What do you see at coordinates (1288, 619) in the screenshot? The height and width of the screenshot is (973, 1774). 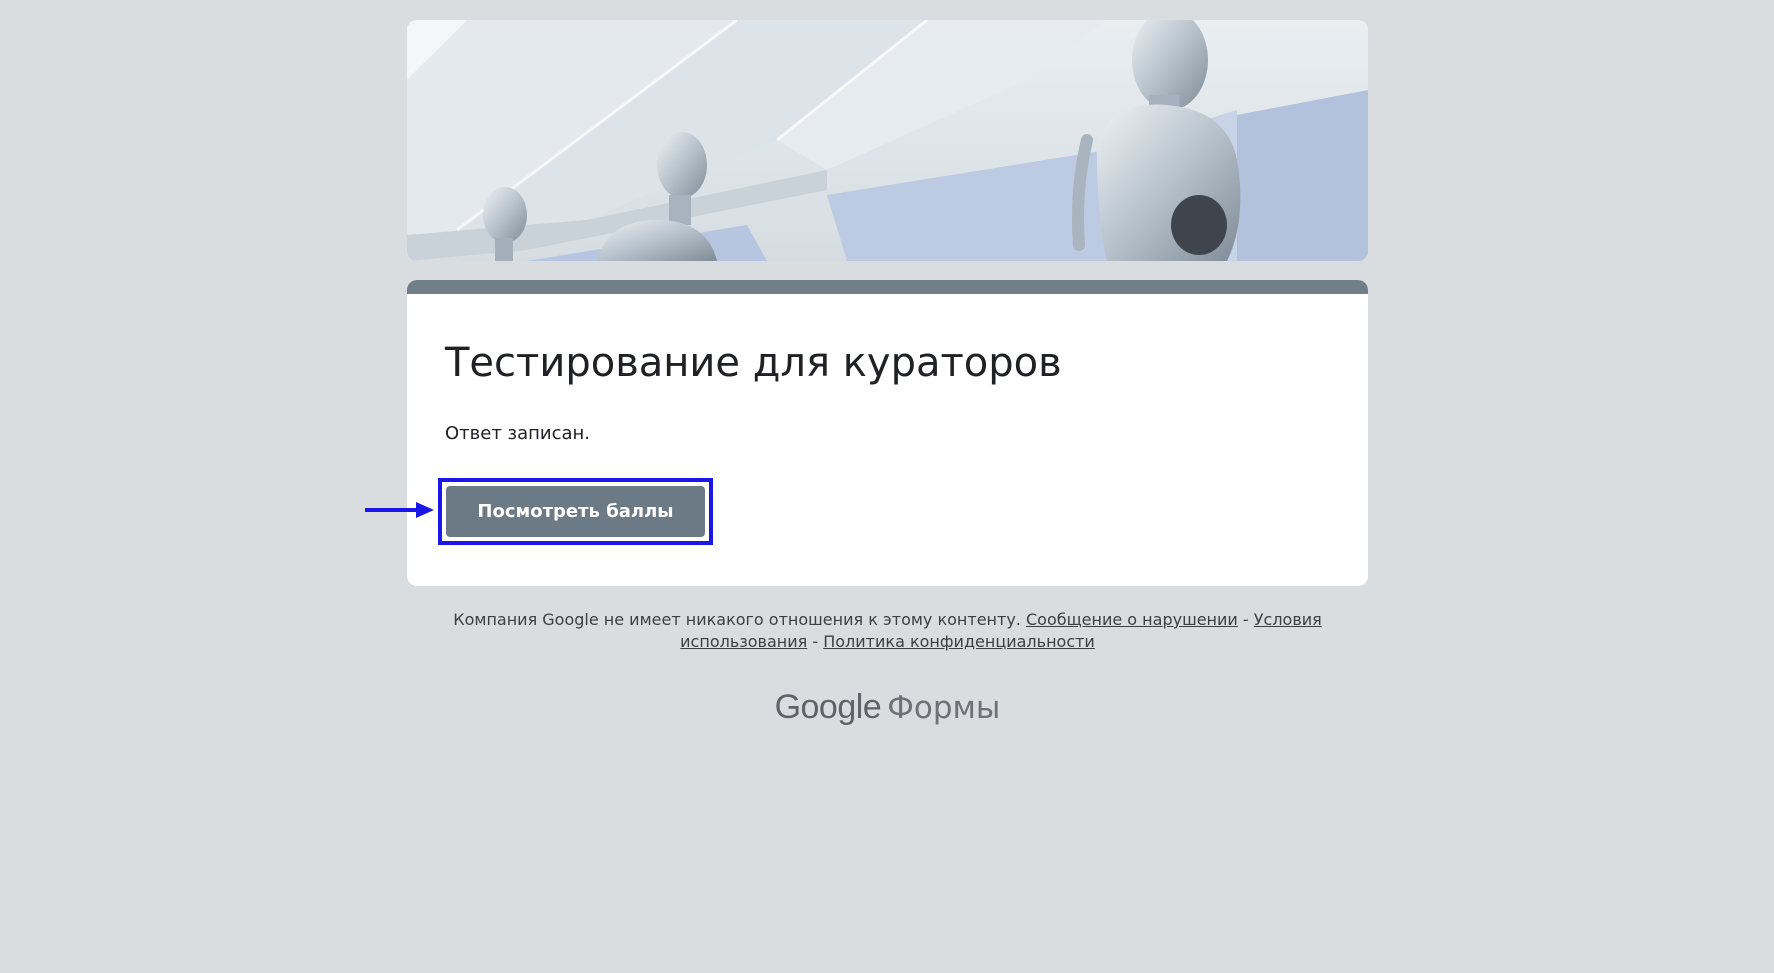 I see `terms-link-part1: Условия` at bounding box center [1288, 619].